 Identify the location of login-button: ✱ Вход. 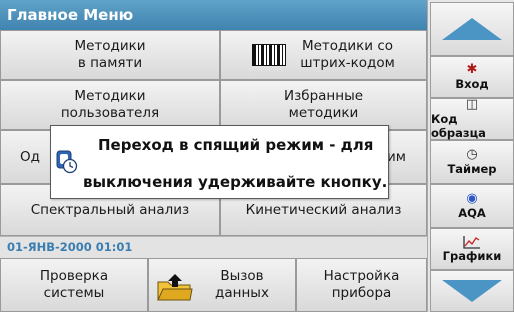
(472, 77).